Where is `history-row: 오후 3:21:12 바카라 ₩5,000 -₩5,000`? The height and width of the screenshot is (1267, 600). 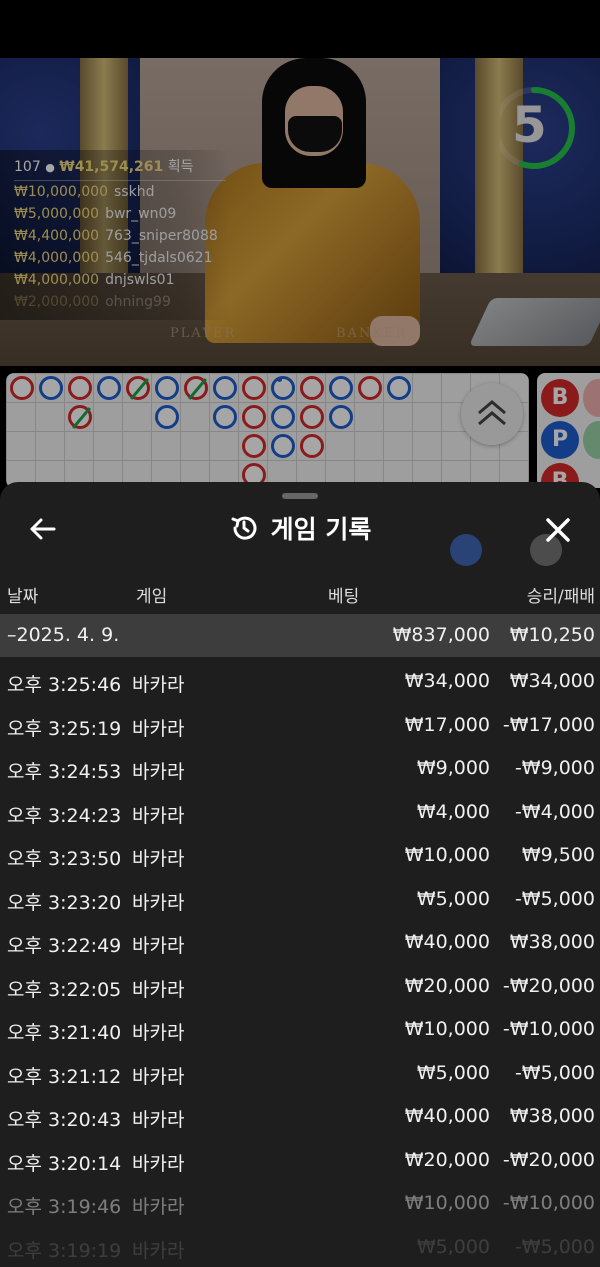
history-row: 오후 3:21:12 바카라 ₩5,000 -₩5,000 is located at coordinates (300, 1073).